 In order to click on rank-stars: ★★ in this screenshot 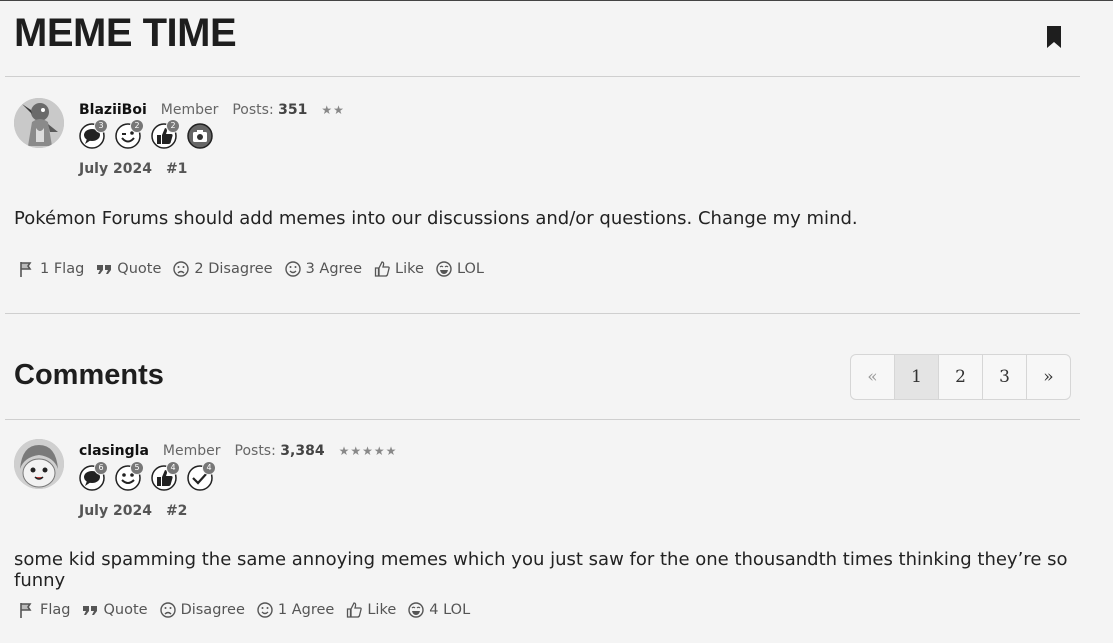, I will do `click(333, 110)`.